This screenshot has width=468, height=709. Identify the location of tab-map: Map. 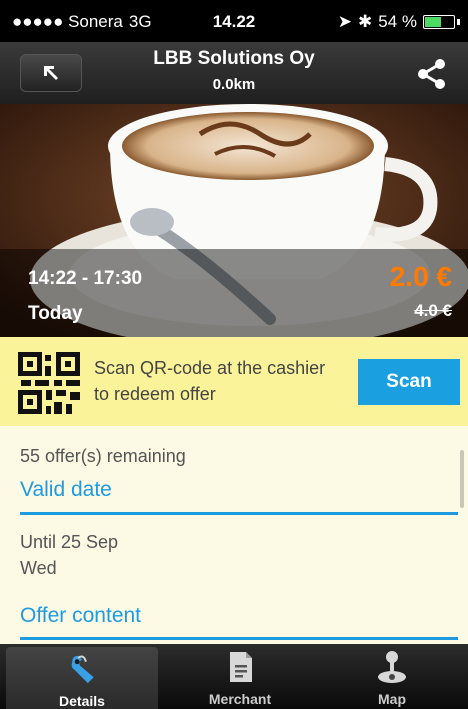
(392, 676).